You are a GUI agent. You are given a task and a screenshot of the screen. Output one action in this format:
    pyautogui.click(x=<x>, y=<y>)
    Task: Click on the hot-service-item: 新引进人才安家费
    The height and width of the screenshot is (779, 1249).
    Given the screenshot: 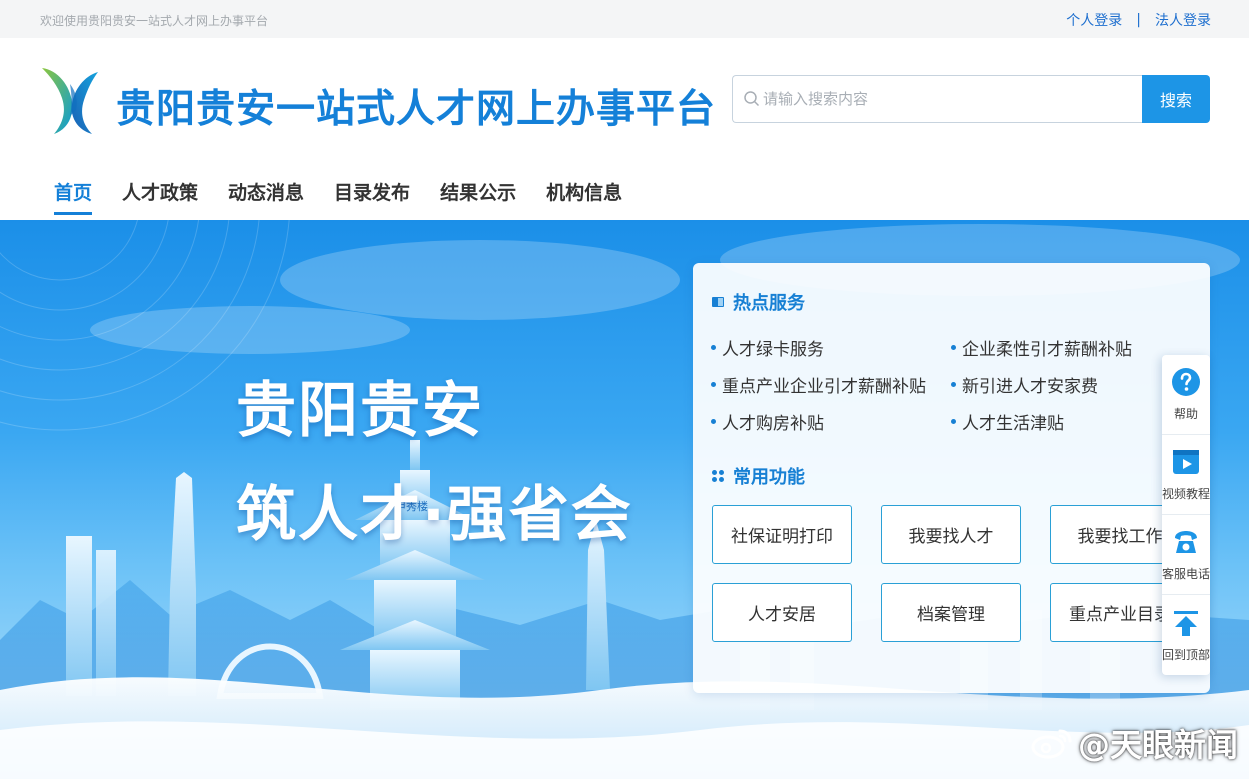 What is the action you would take?
    pyautogui.click(x=1071, y=384)
    